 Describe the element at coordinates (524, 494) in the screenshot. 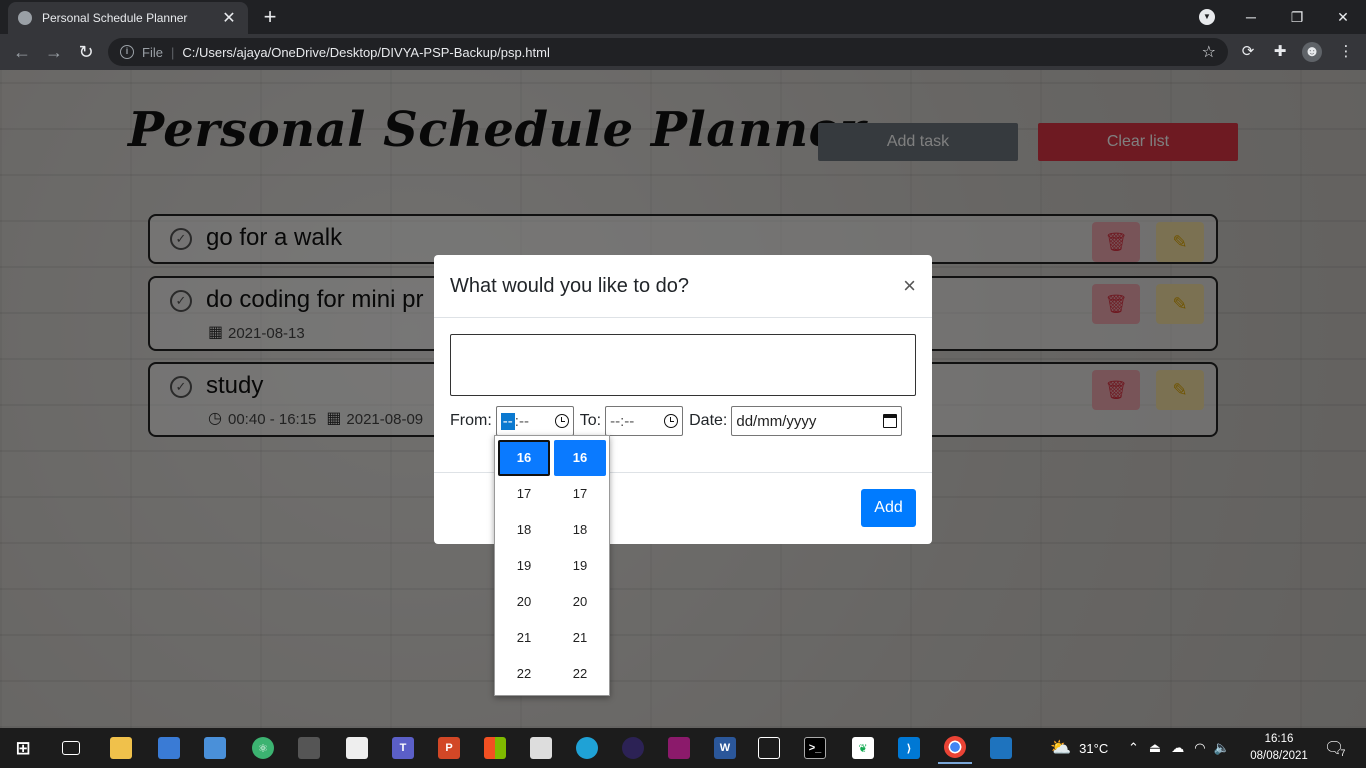

I see `hour-option: 17` at that location.